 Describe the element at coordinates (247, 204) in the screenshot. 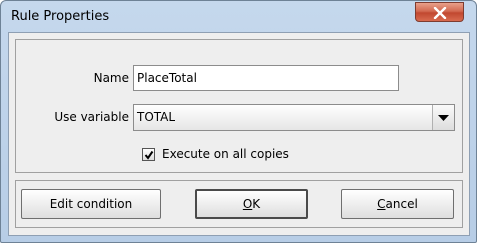

I see `ok-mnemonic: O` at that location.